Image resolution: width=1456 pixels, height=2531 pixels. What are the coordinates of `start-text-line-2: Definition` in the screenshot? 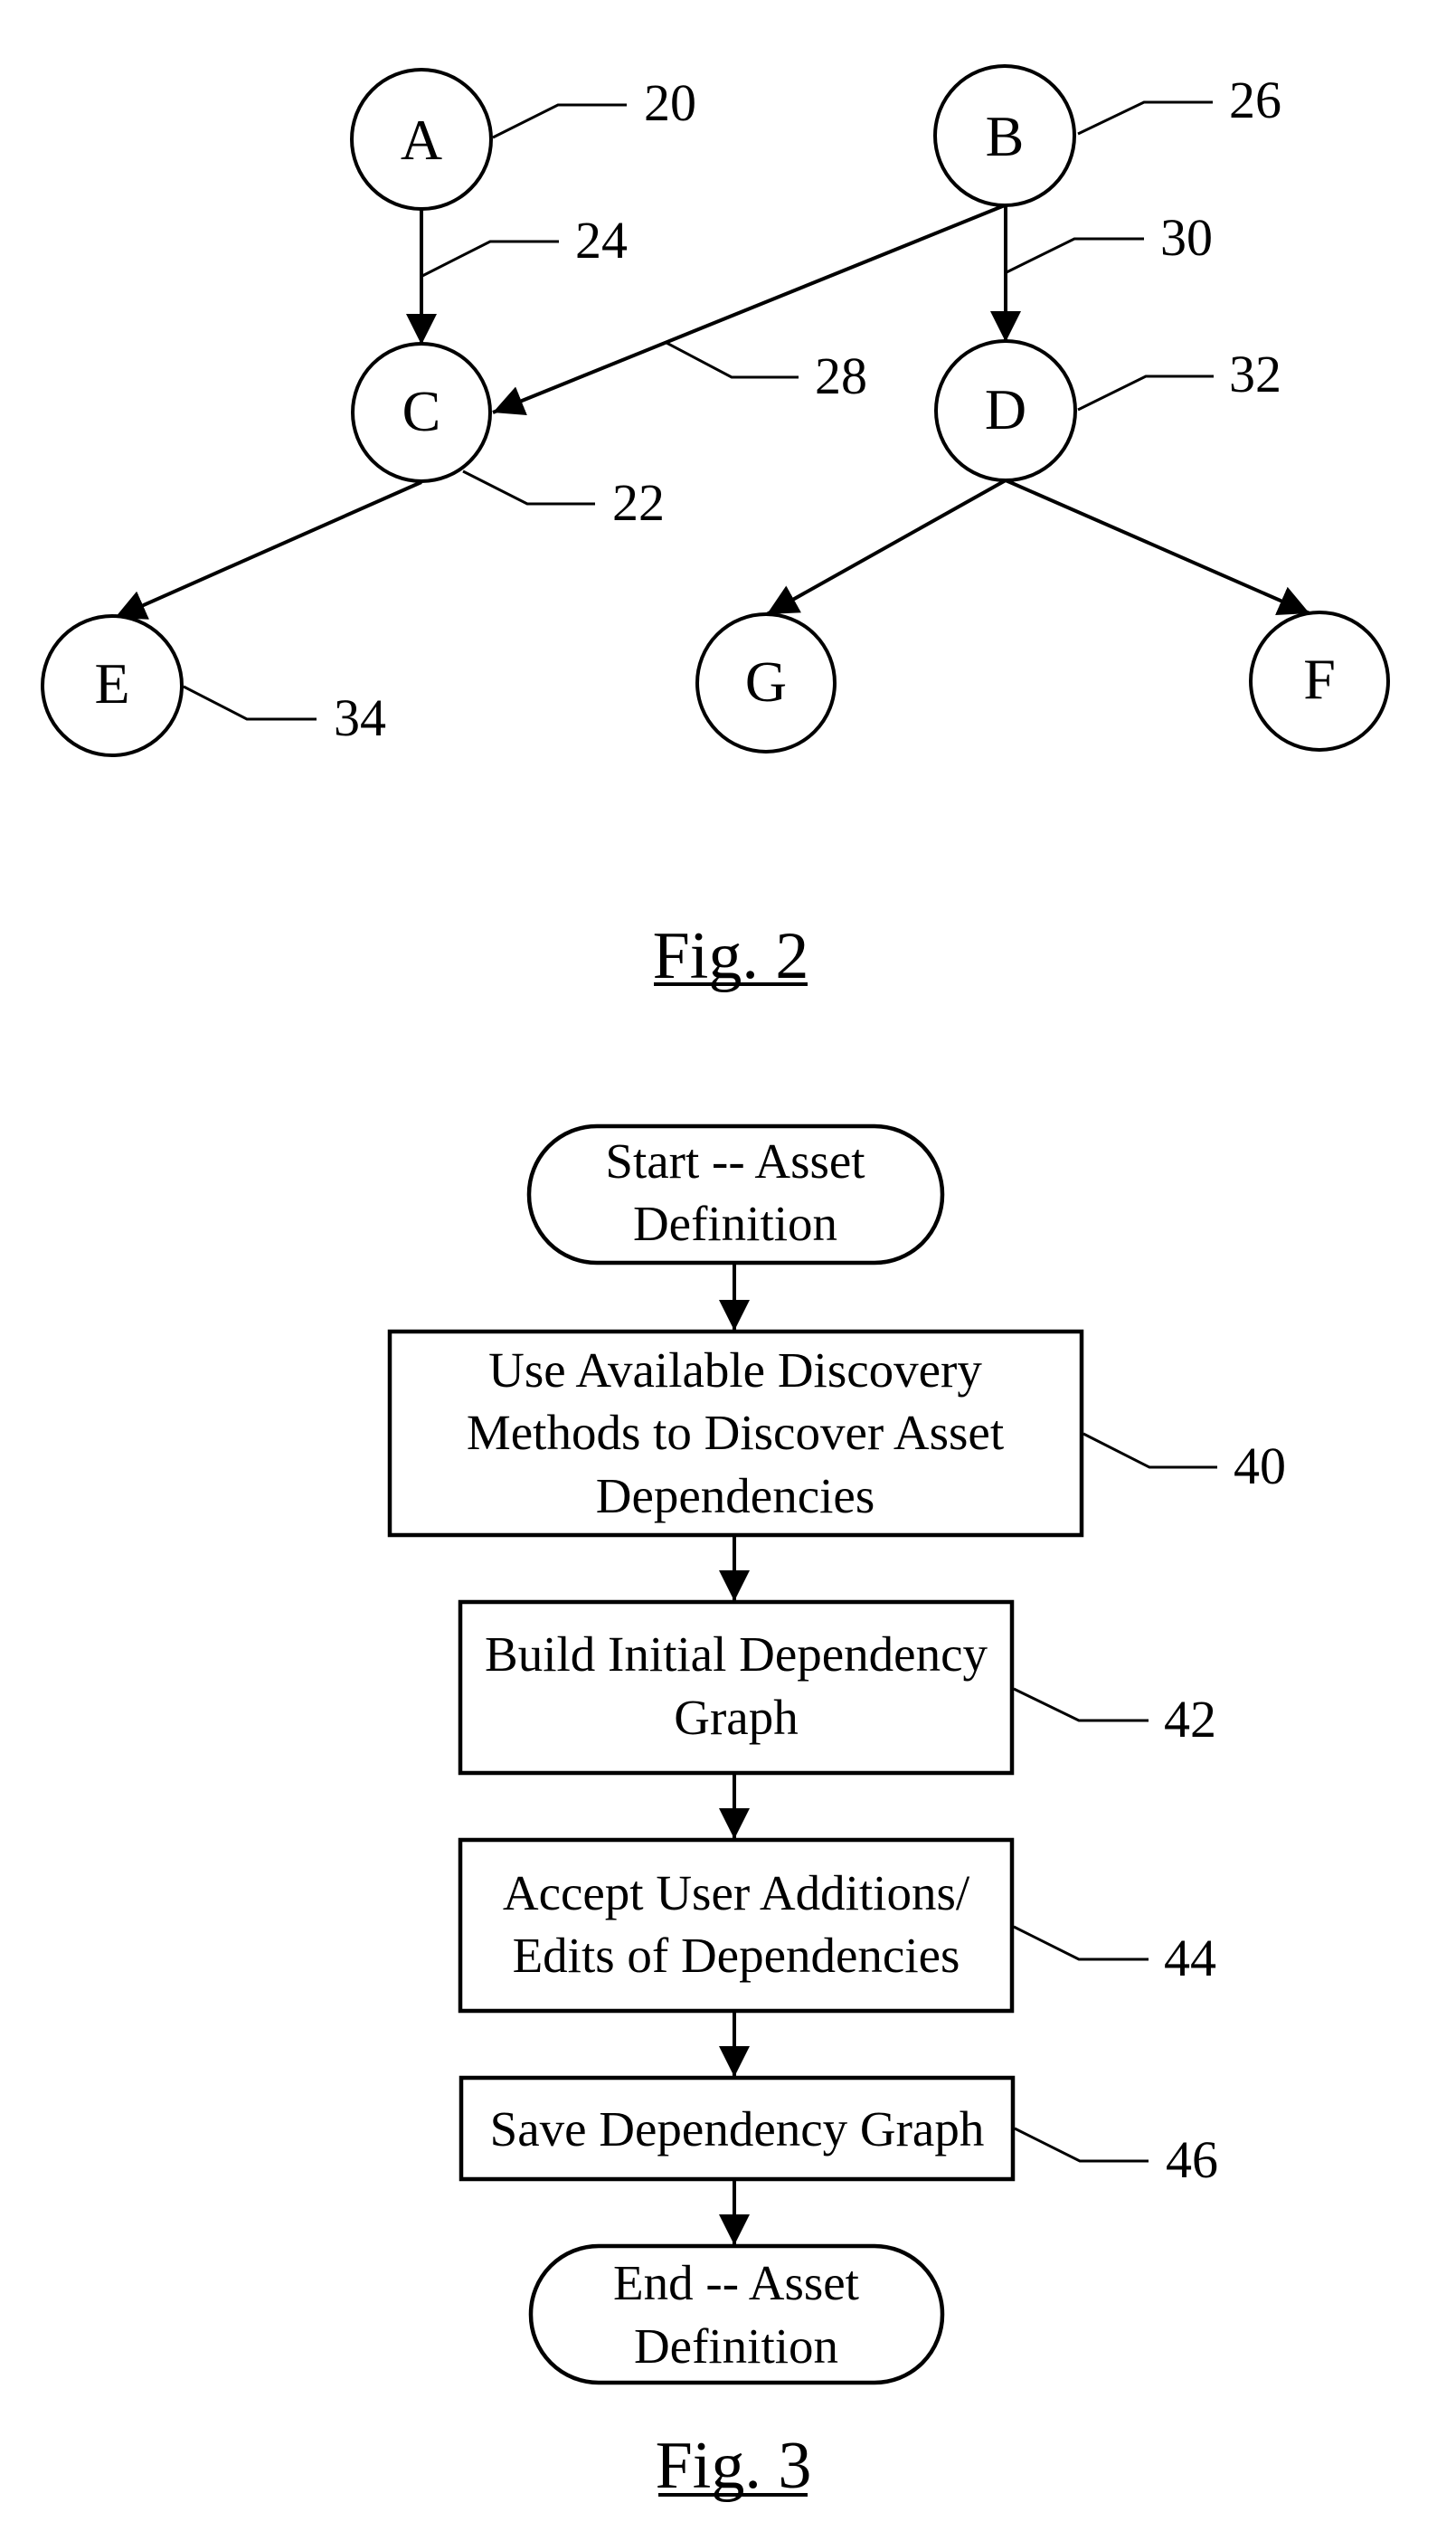 It's located at (735, 1223).